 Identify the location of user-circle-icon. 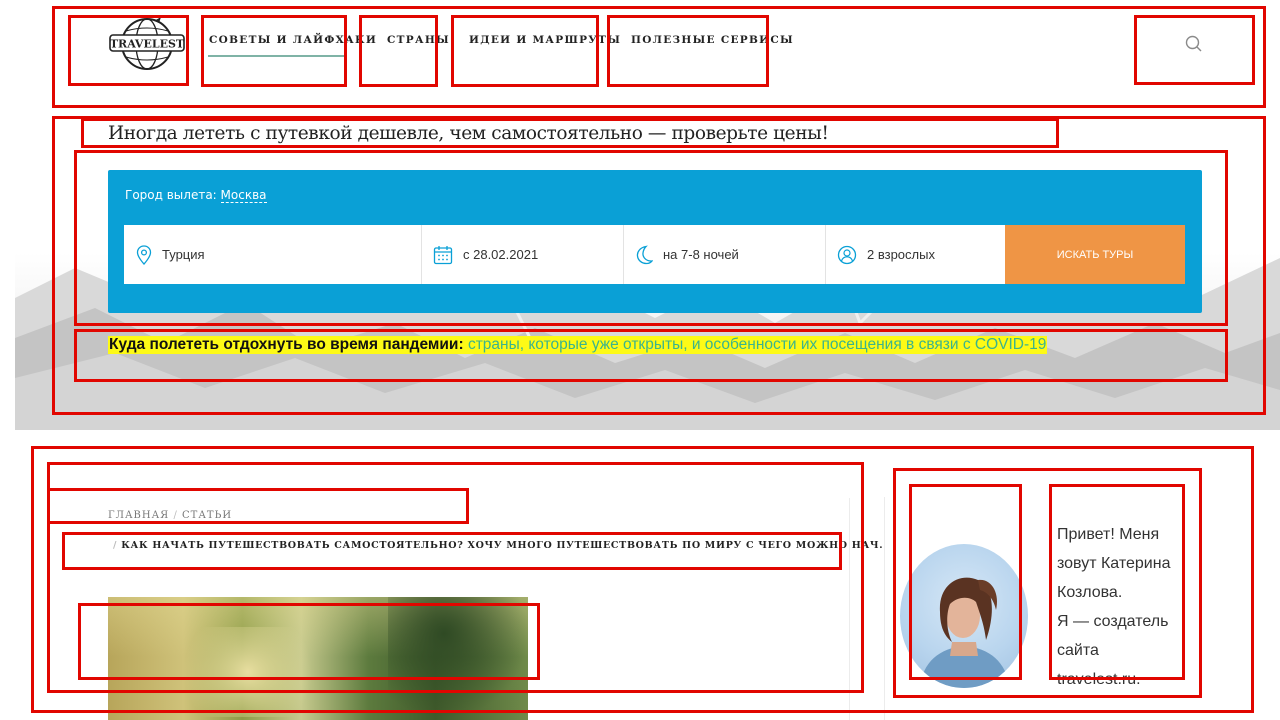
(847, 254).